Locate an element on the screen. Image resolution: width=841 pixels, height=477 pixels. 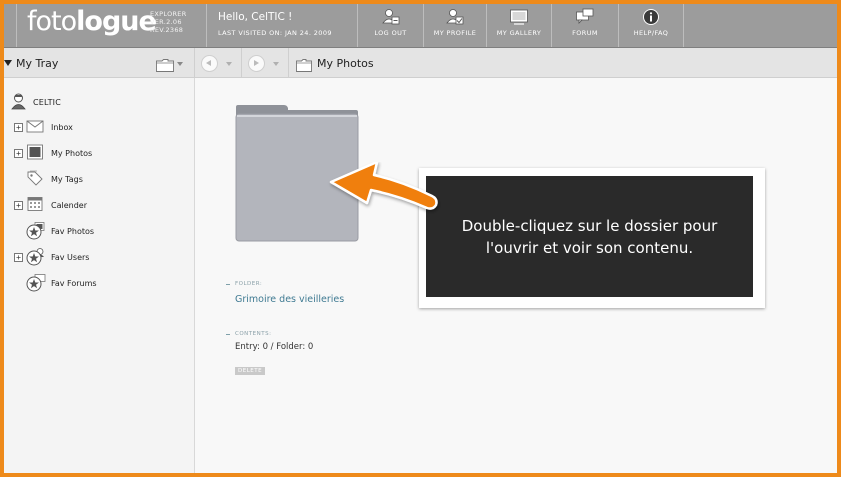
sidebar-item-fav-users: + Fav Users is located at coordinates (99, 258).